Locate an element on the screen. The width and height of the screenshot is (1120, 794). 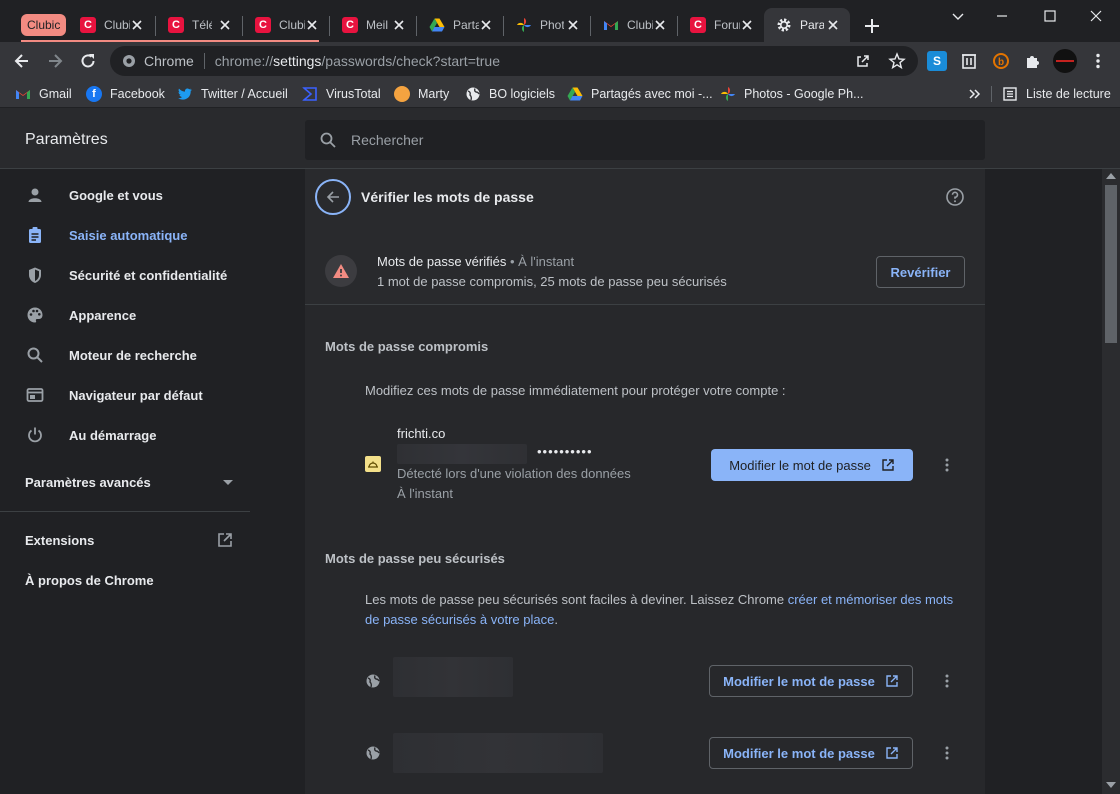
sidebar-advanced-toggle: Paramètres avancés is located at coordinates (129, 483).